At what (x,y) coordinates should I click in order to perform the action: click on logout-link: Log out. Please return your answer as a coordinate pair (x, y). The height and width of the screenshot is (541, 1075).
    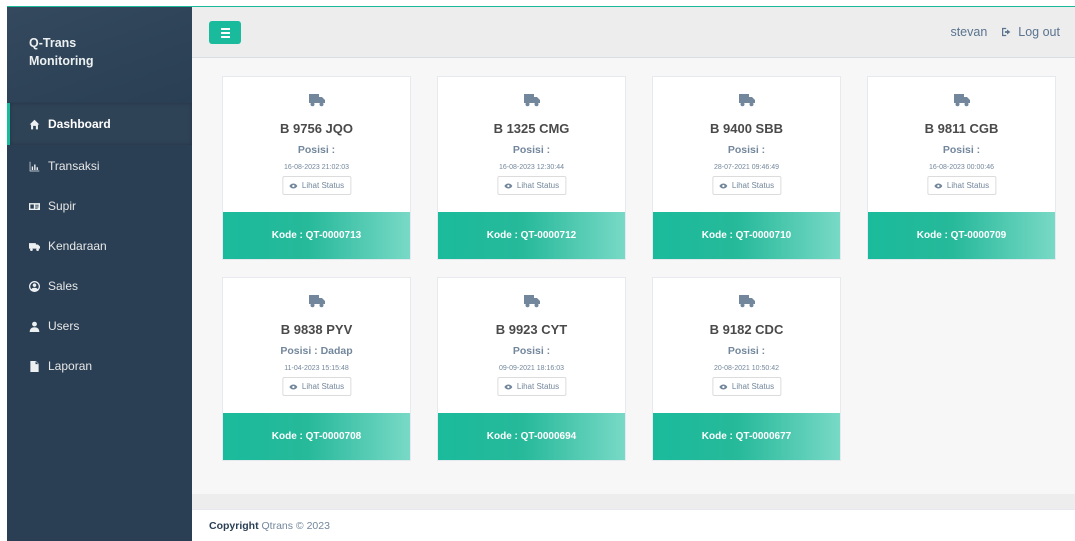
    Looking at the image, I should click on (1030, 32).